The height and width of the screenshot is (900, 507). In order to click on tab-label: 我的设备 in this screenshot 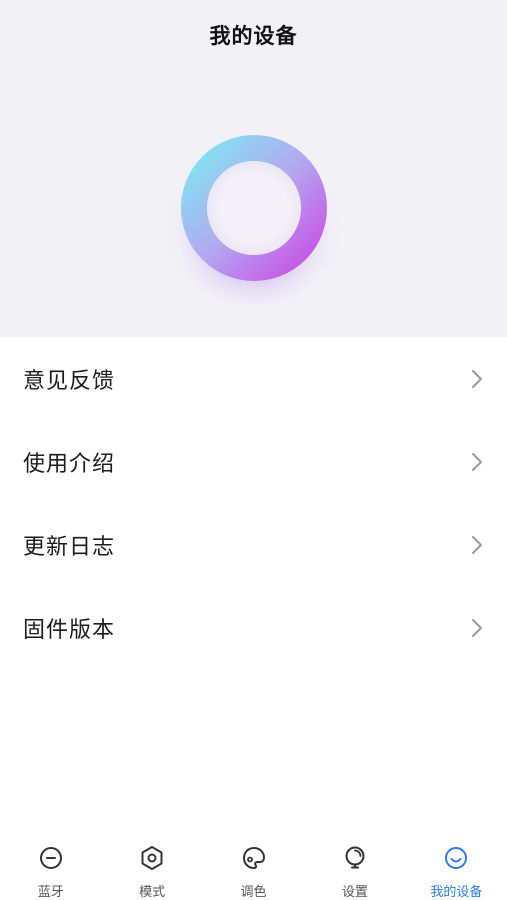, I will do `click(456, 892)`.